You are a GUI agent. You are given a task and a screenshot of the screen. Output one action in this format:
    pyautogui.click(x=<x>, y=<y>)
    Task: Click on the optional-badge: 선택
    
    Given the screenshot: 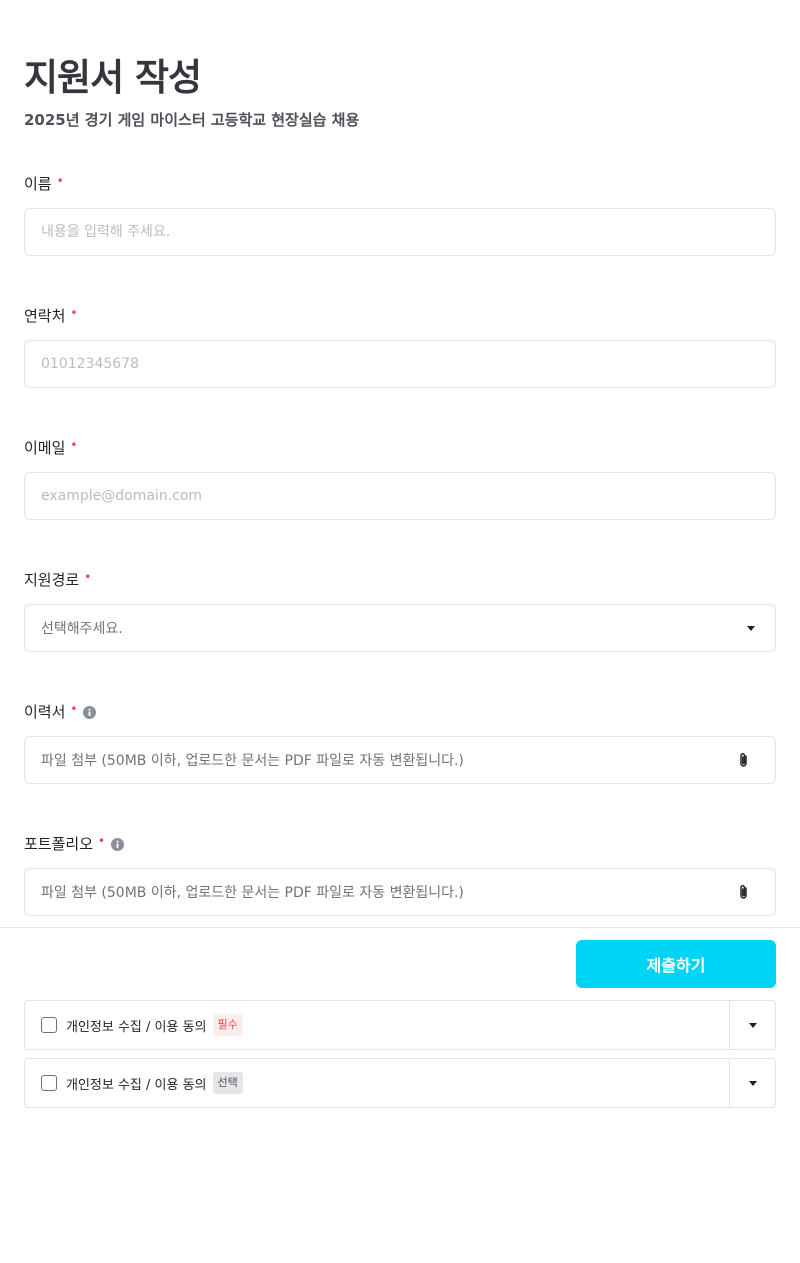 What is the action you would take?
    pyautogui.click(x=227, y=1083)
    